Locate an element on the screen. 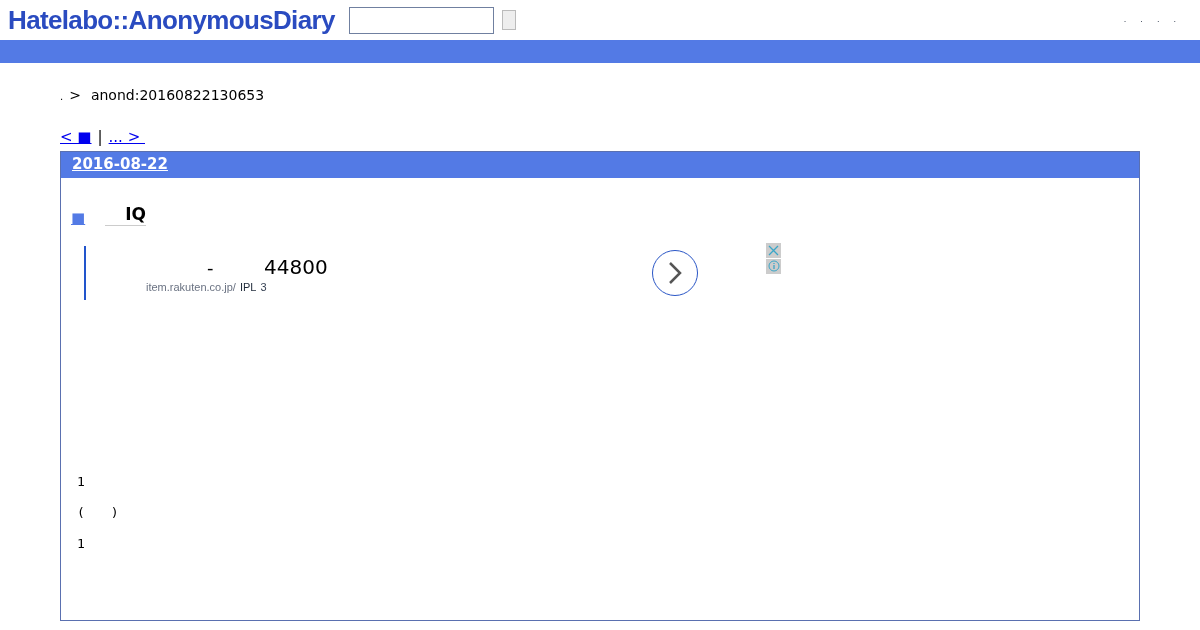  prev-link: < ■ is located at coordinates (76, 137).